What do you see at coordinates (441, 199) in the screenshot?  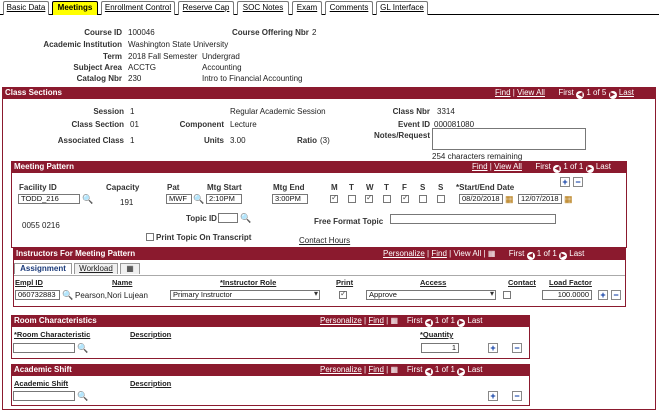 I see `sunday-checkbox` at bounding box center [441, 199].